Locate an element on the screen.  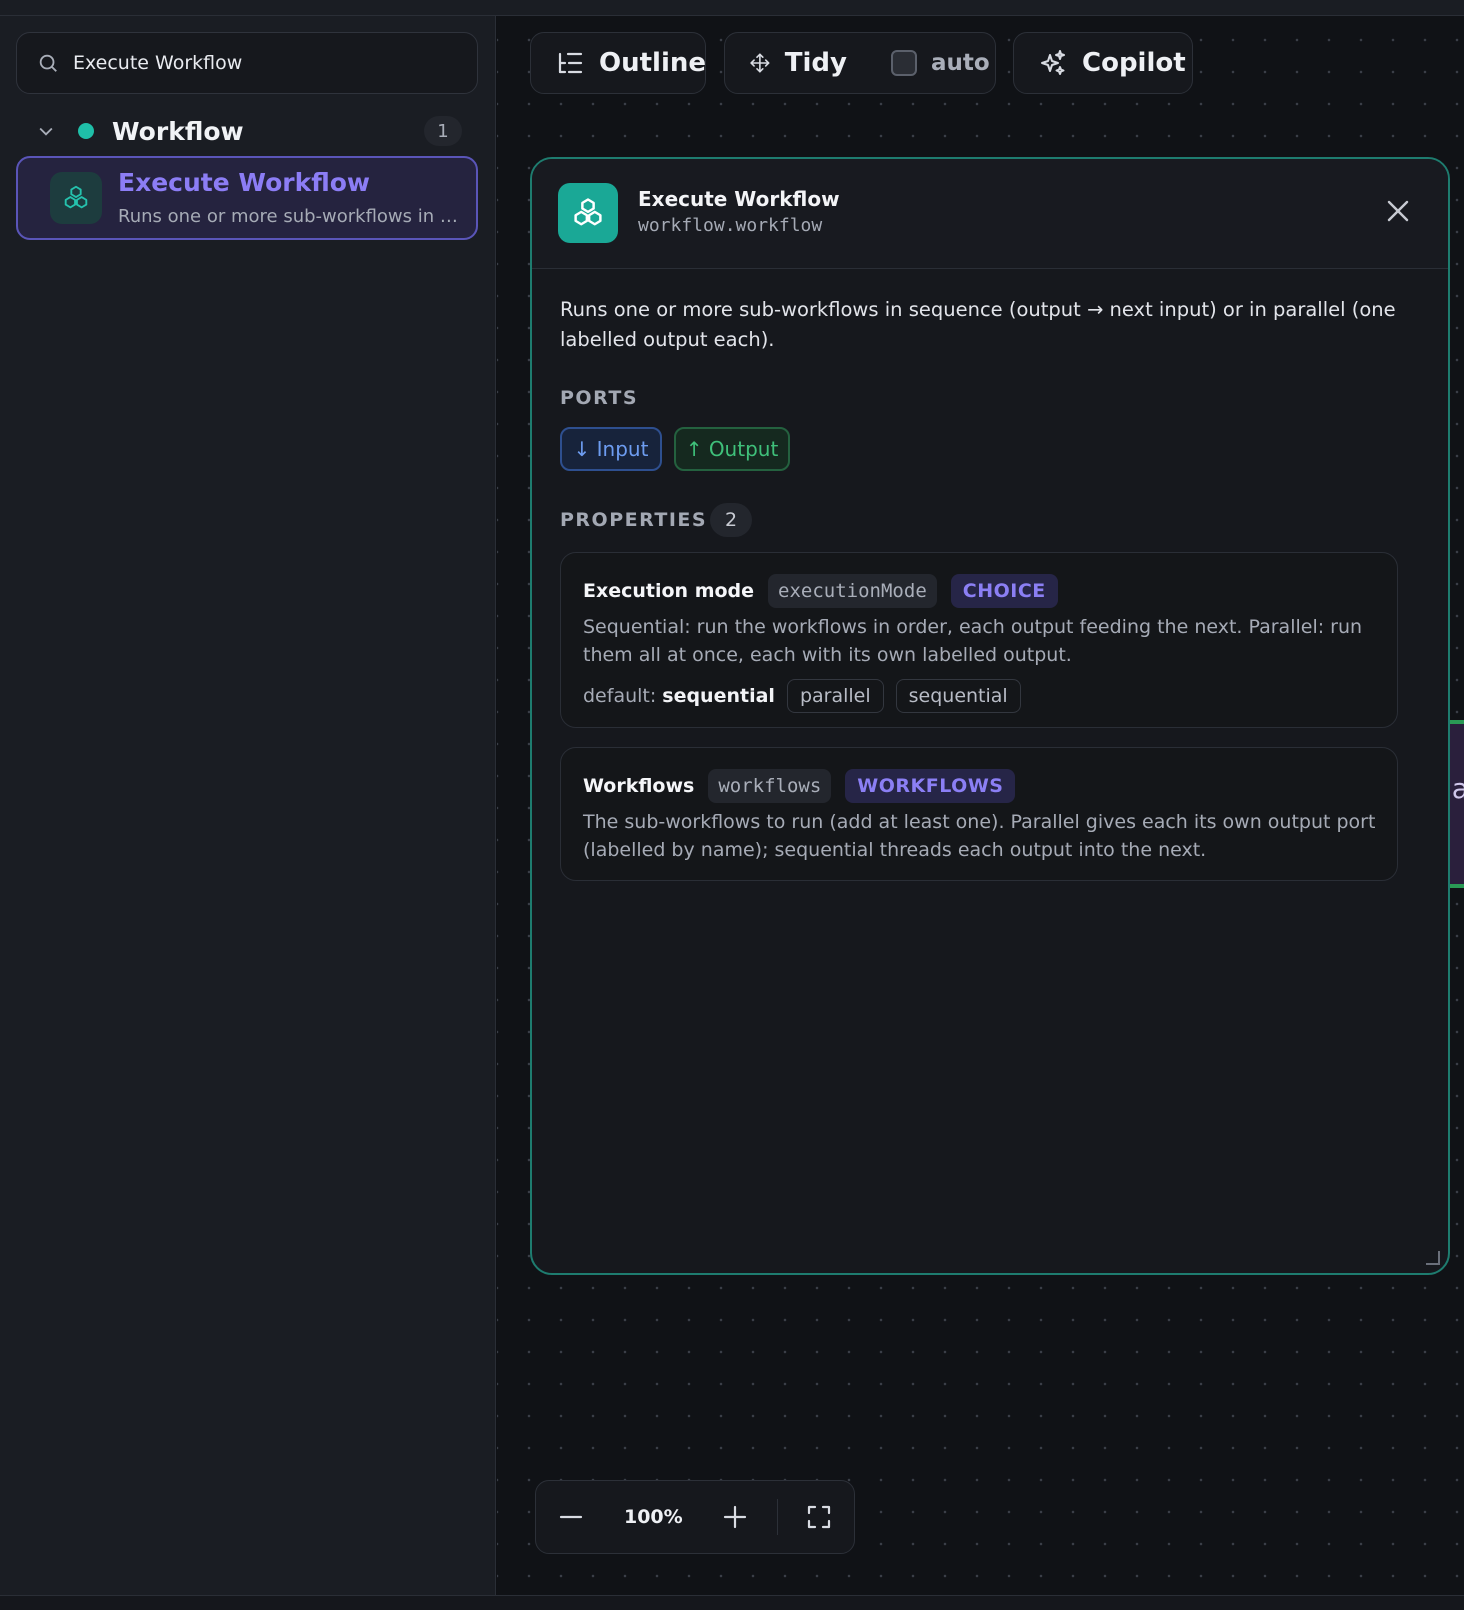
tidy-button: Tidy is located at coordinates (798, 63).